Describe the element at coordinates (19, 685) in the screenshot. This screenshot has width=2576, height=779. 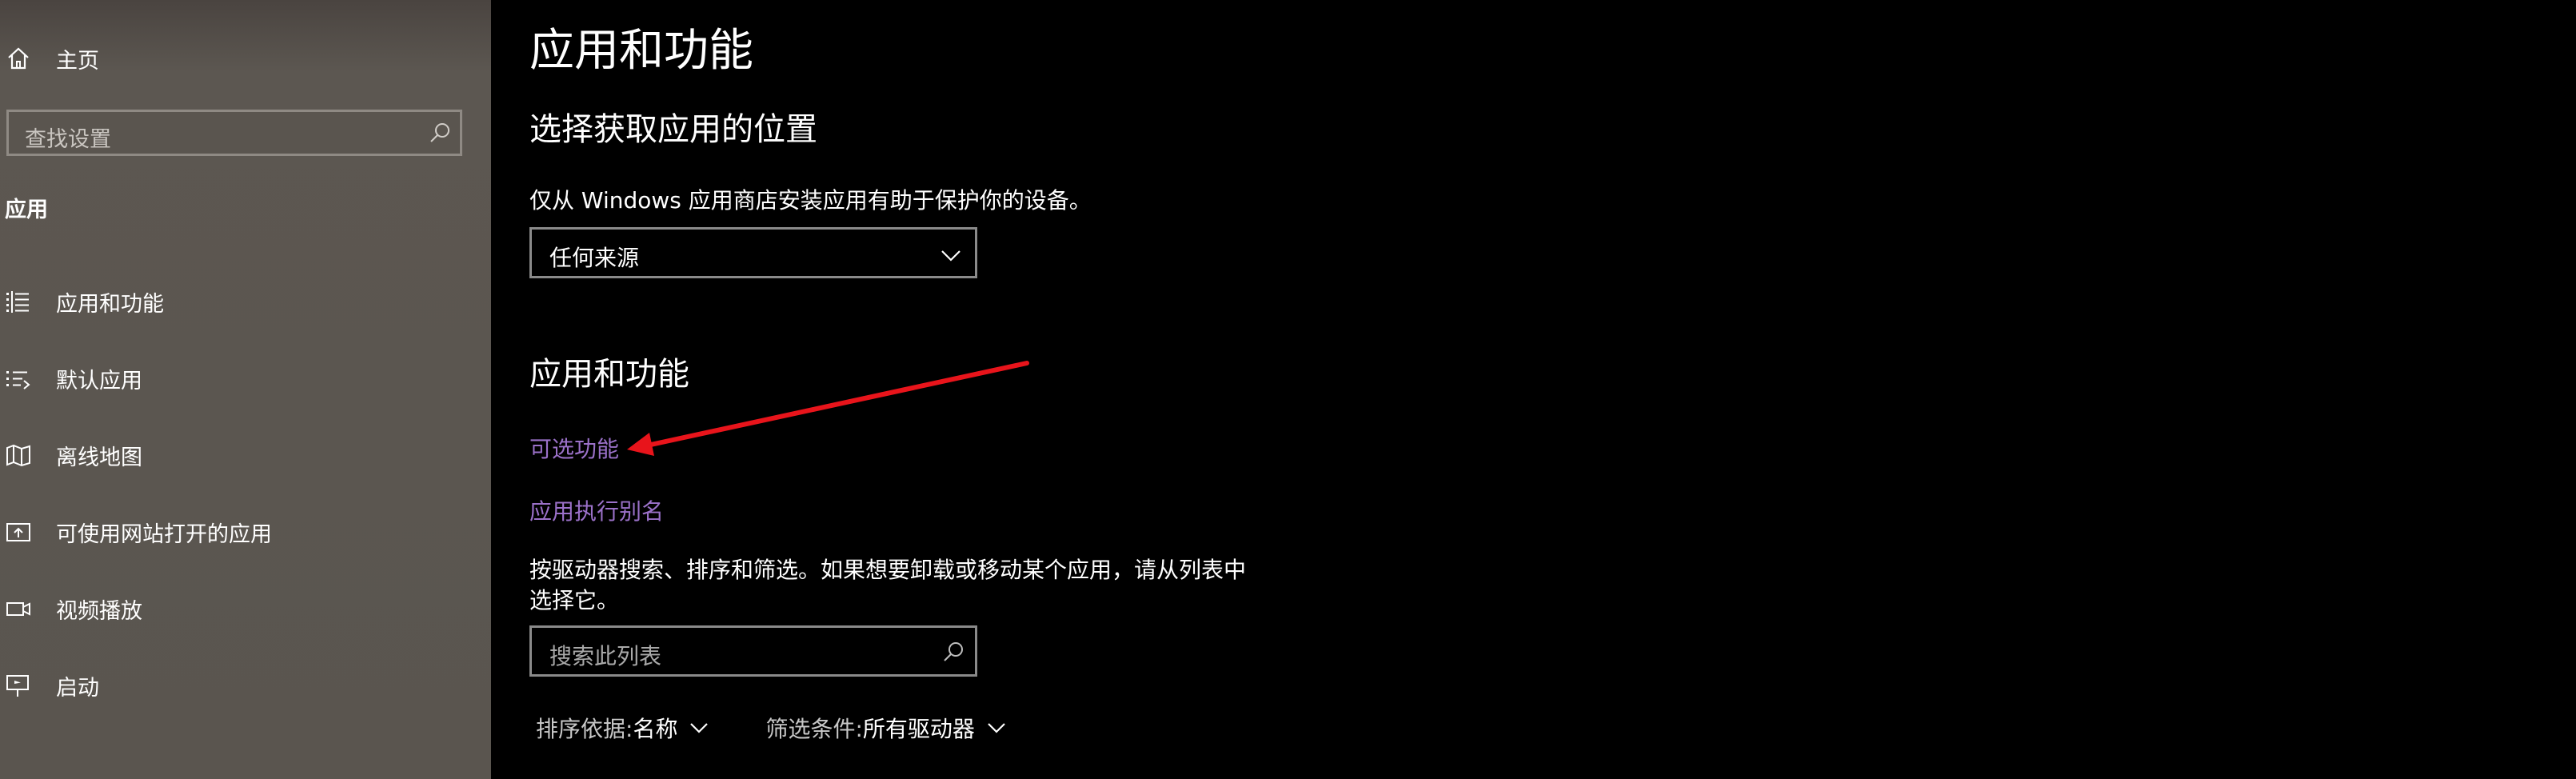
I see `startup-icon` at that location.